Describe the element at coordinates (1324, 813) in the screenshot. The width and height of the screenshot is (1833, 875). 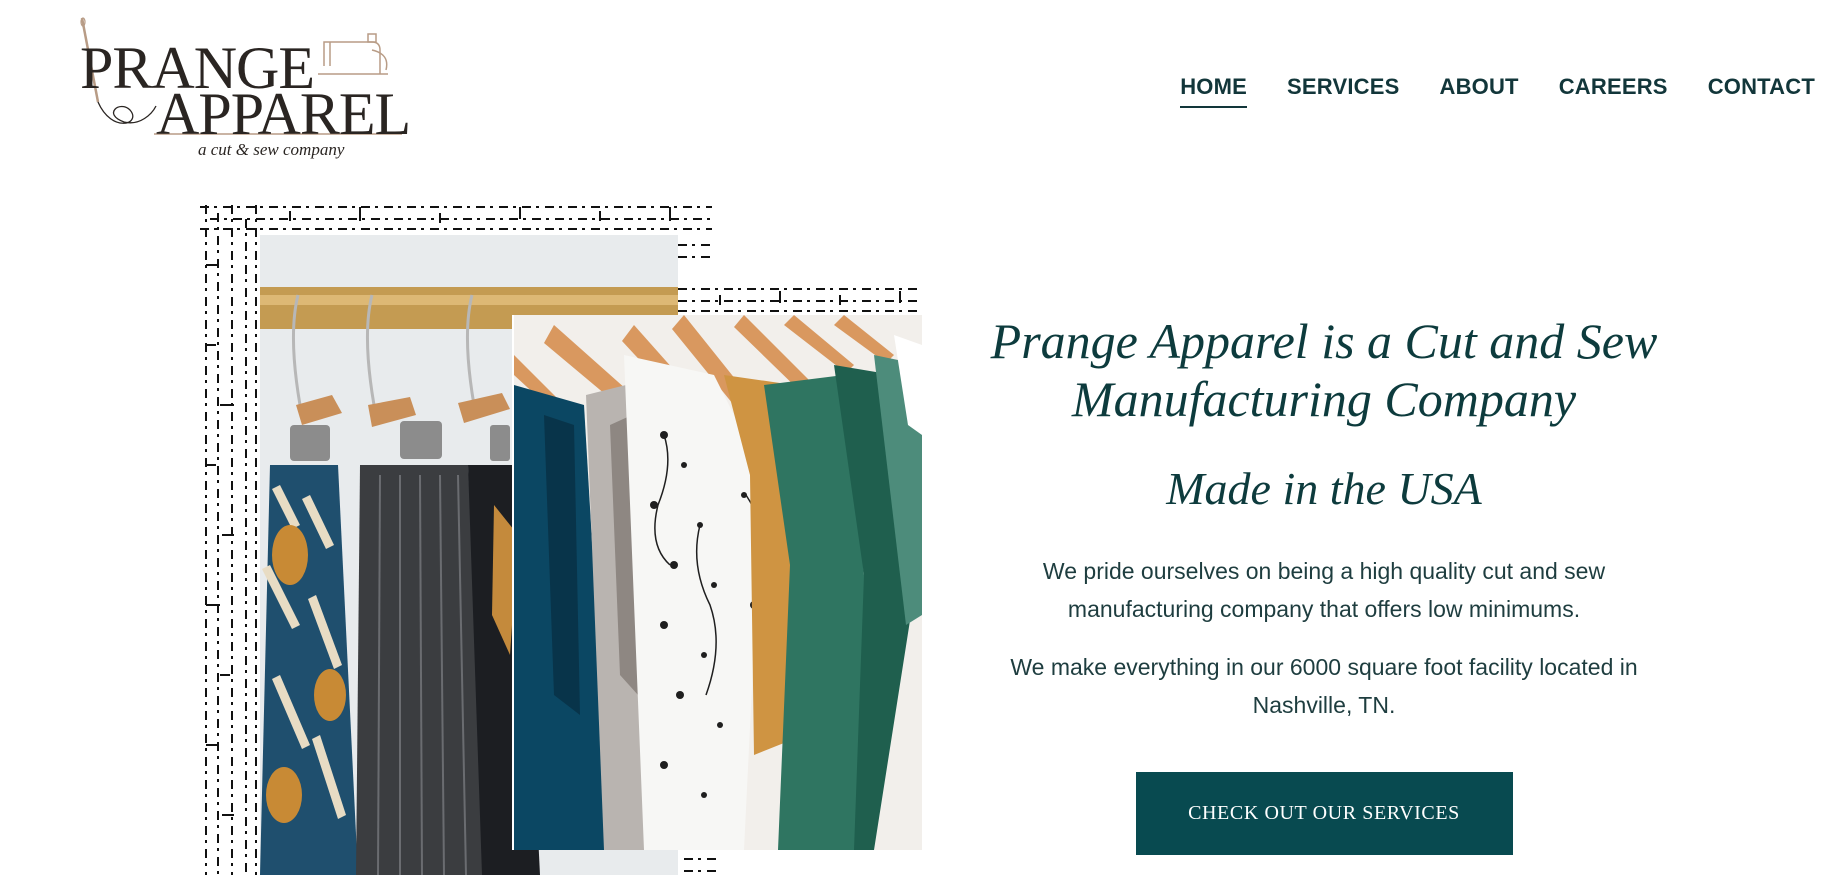
I see `check-out-services-button: CHECK OUT OUR SERVICES` at that location.